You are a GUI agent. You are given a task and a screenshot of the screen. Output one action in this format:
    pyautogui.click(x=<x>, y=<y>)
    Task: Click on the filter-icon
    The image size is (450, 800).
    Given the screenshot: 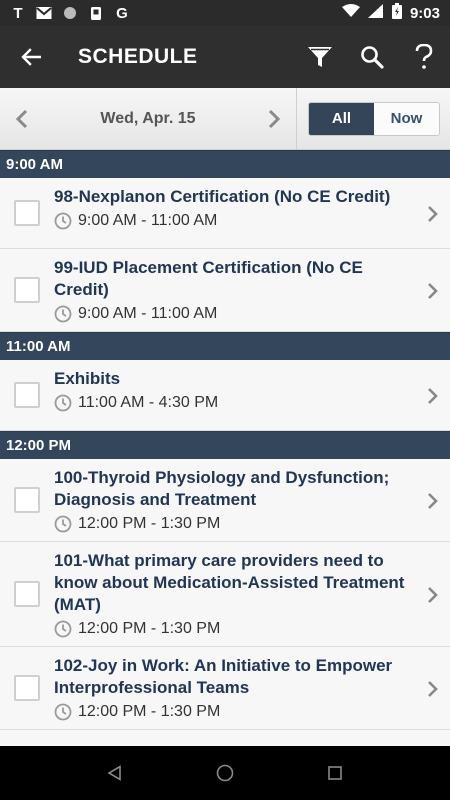 What is the action you would take?
    pyautogui.click(x=320, y=57)
    